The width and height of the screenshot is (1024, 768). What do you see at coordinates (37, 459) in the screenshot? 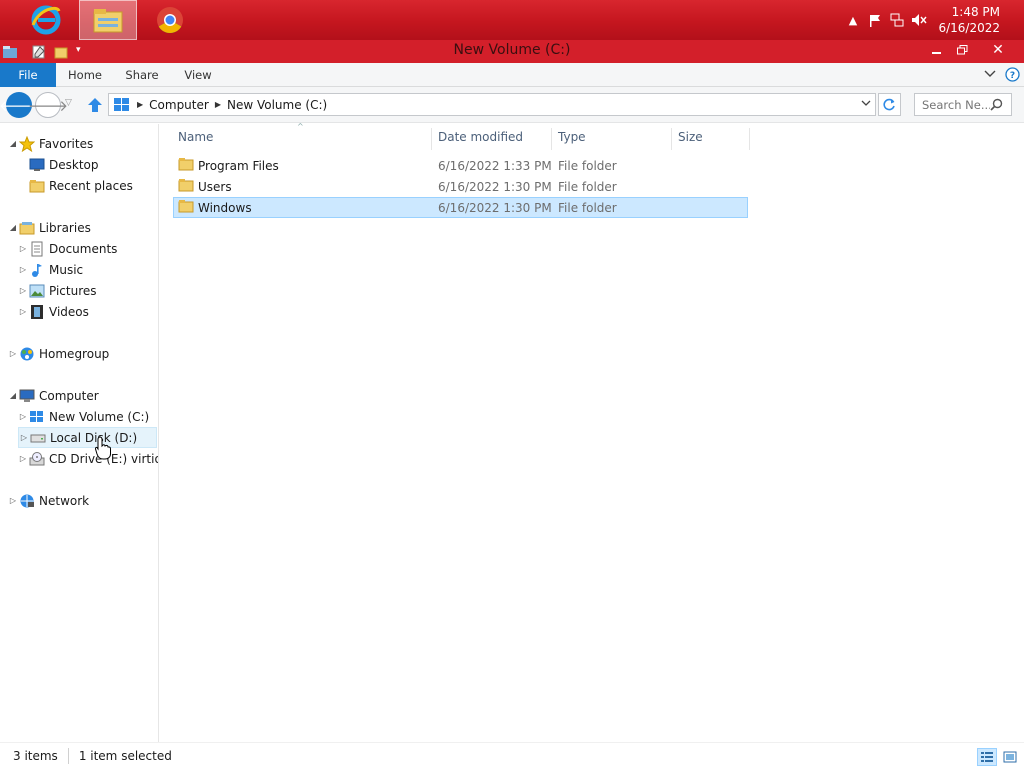
I see `cd-drive-icon` at bounding box center [37, 459].